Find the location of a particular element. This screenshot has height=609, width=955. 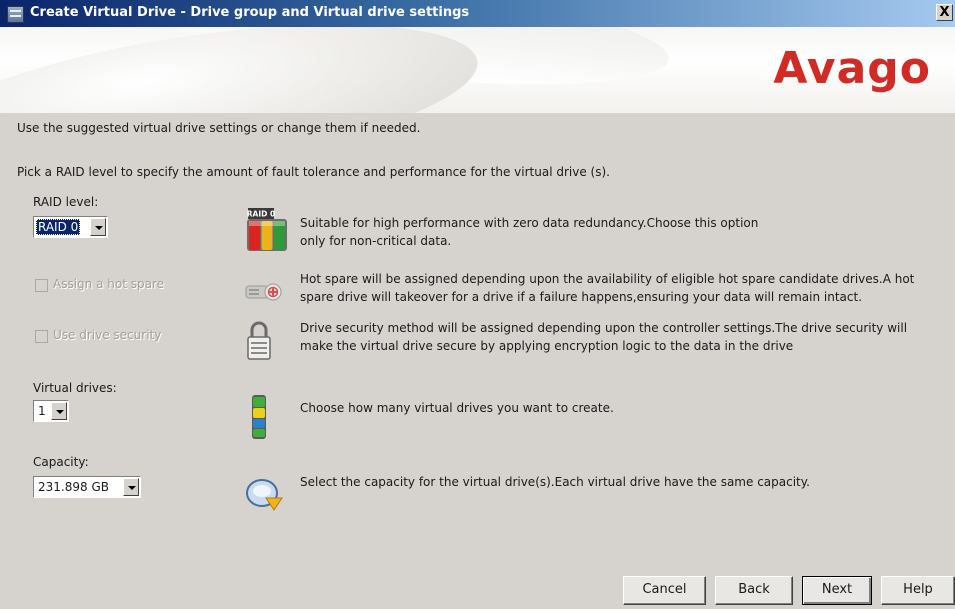

avago-logo: Avago is located at coordinates (852, 68).